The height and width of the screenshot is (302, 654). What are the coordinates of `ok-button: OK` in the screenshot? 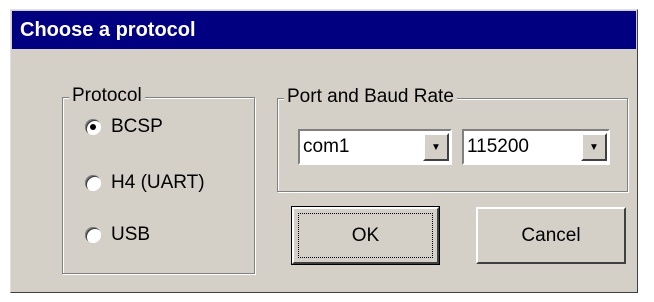 It's located at (365, 235).